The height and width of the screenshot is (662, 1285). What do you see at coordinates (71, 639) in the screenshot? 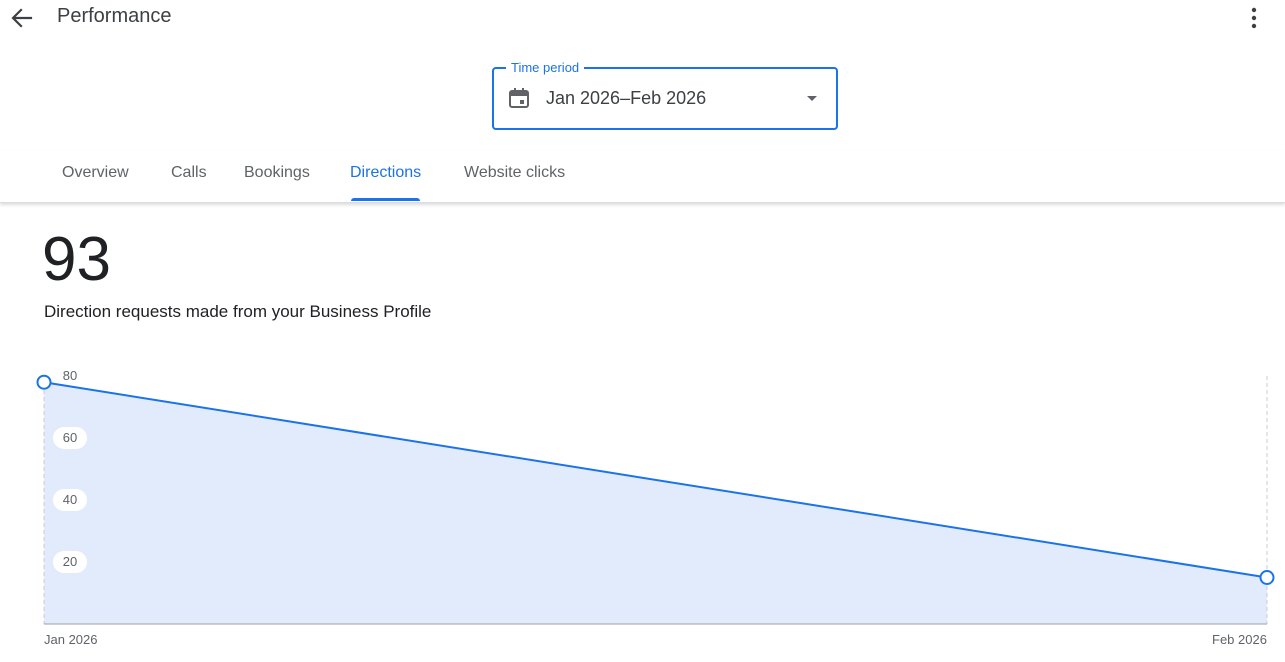
I see `x-axis-label: Jan 2026` at bounding box center [71, 639].